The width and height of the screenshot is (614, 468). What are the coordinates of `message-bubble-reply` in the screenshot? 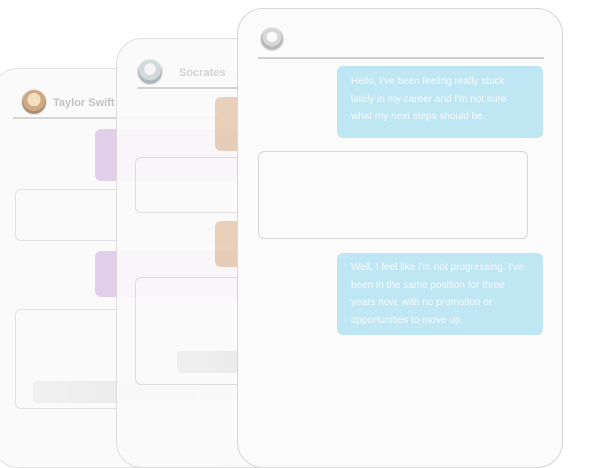 It's located at (393, 195).